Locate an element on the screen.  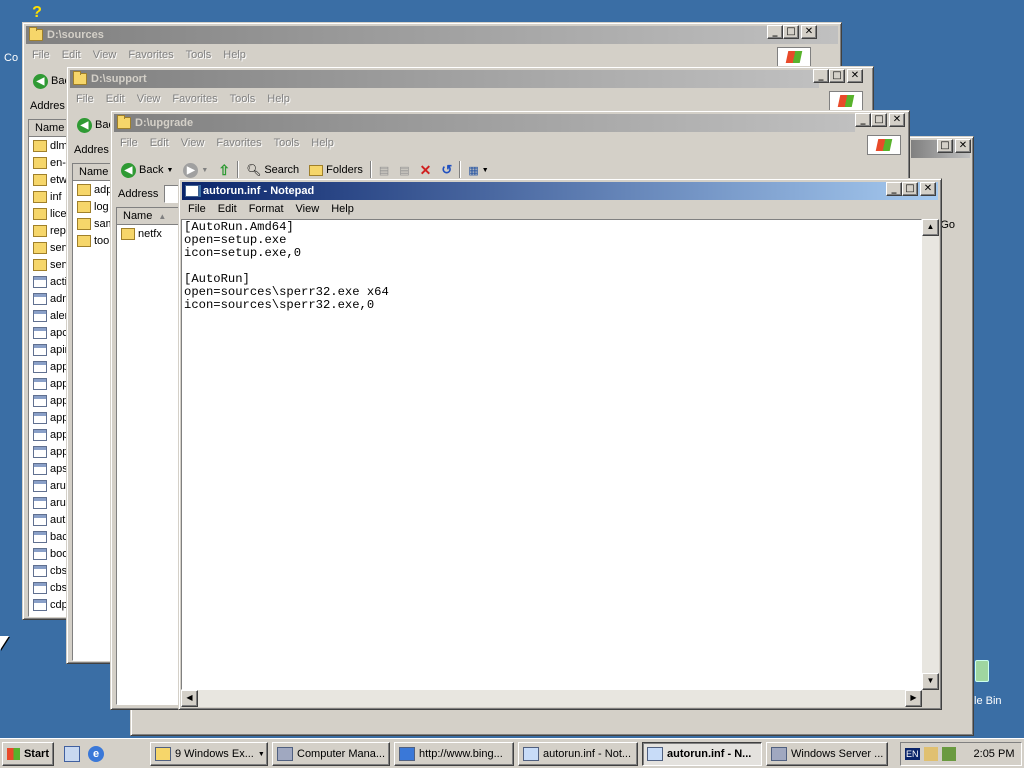
move-to-button: ▤ is located at coordinates (384, 170).